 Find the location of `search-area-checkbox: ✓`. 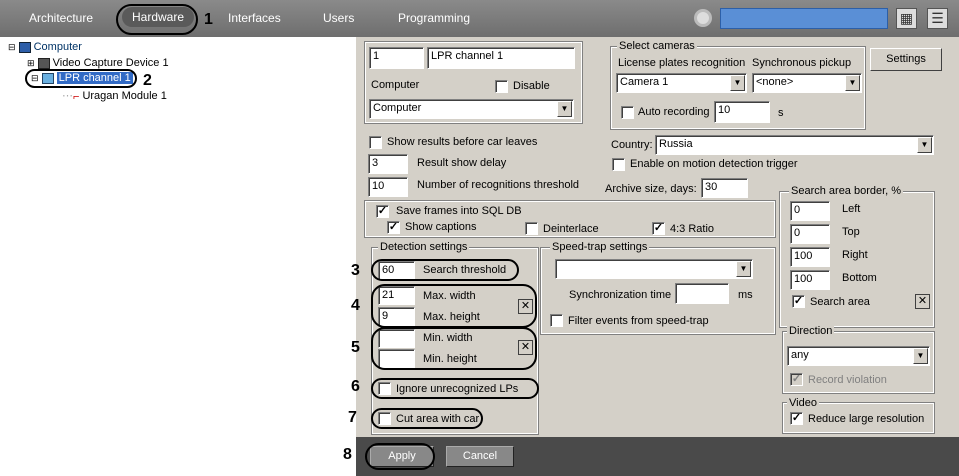

search-area-checkbox: ✓ is located at coordinates (798, 301).